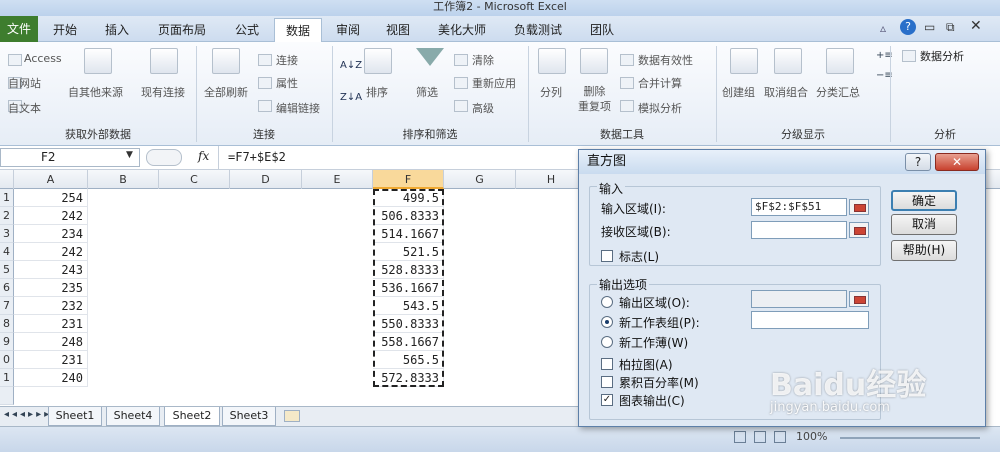  Describe the element at coordinates (298, 30) in the screenshot. I see `tab-data: 数据` at that location.